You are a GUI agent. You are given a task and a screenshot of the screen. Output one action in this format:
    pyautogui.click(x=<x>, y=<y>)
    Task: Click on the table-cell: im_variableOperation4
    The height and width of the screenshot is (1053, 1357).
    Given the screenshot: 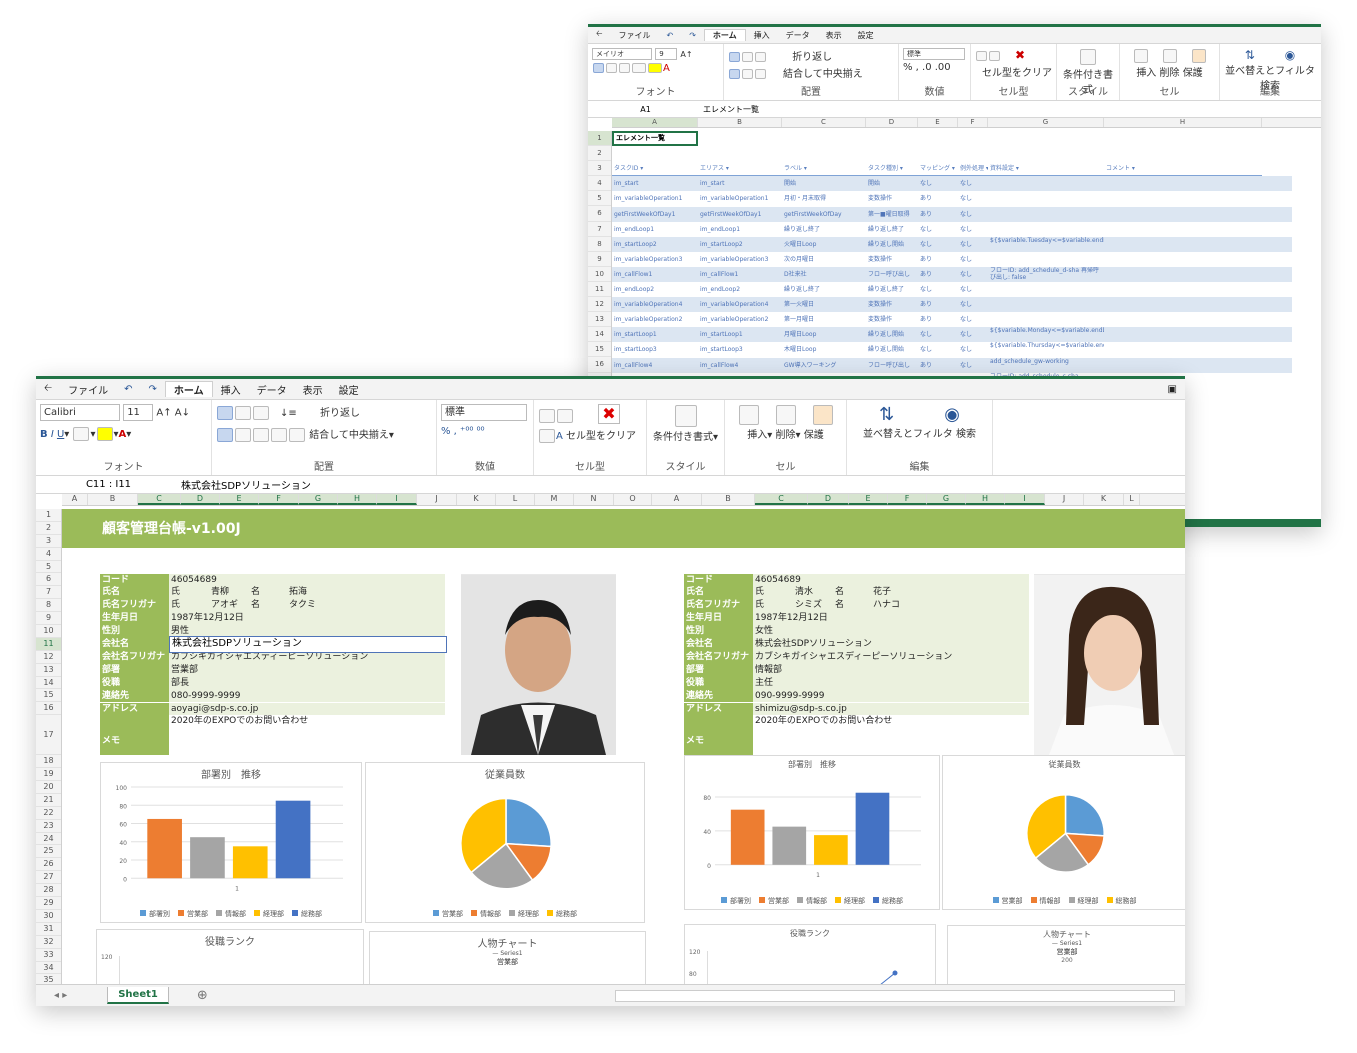 What is the action you would take?
    pyautogui.click(x=740, y=304)
    